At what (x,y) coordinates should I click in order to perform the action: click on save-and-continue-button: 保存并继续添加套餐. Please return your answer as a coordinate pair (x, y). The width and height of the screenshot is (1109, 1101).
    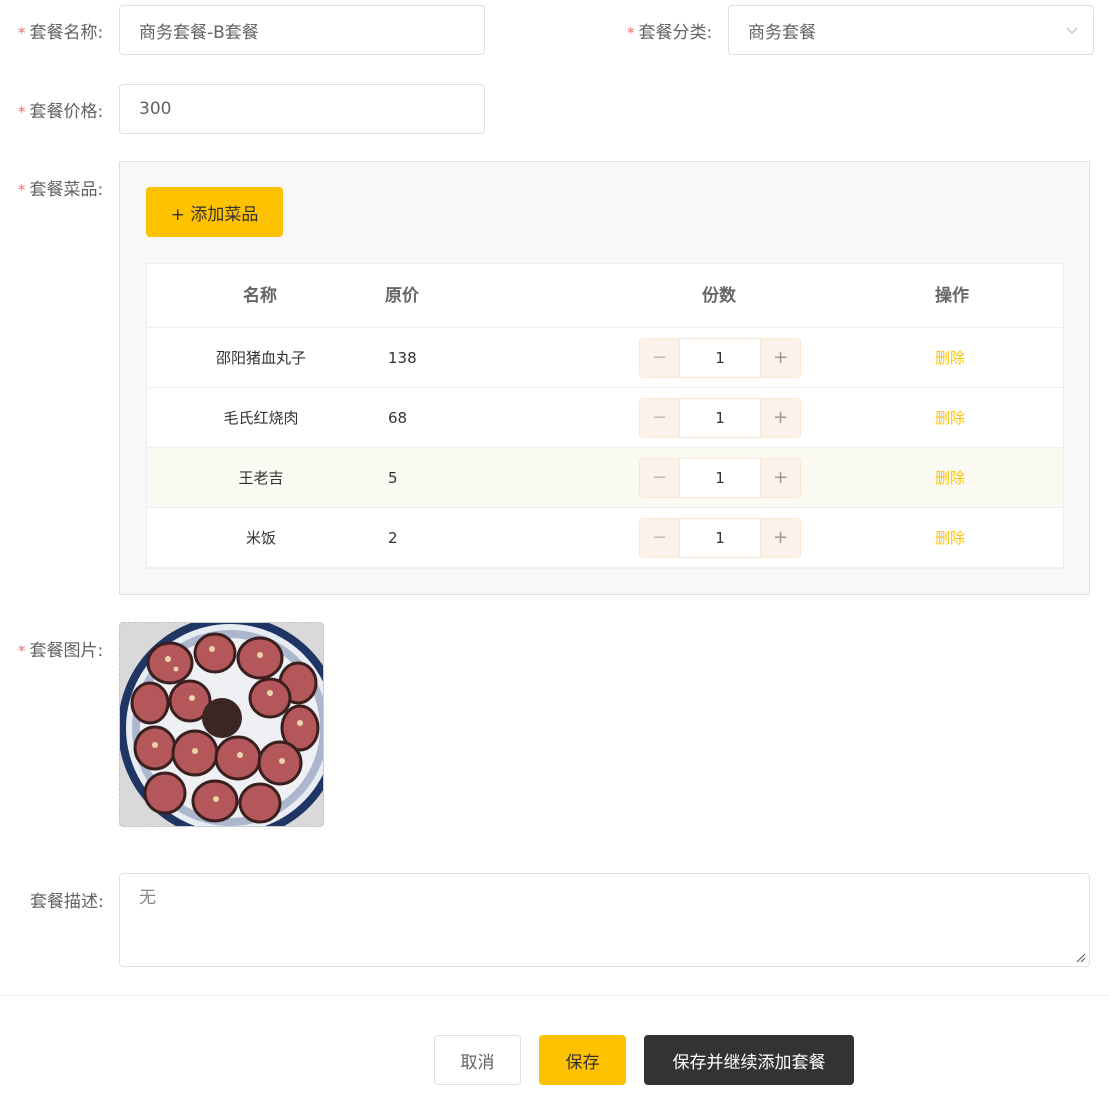
    Looking at the image, I should click on (749, 1060).